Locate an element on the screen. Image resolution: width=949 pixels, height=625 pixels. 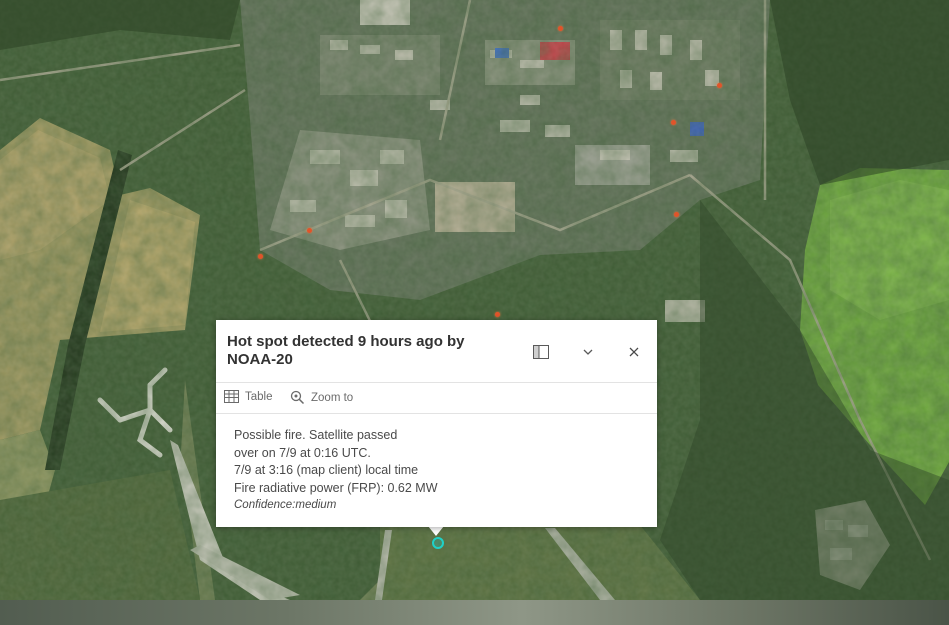
table-icon is located at coordinates (231, 396).